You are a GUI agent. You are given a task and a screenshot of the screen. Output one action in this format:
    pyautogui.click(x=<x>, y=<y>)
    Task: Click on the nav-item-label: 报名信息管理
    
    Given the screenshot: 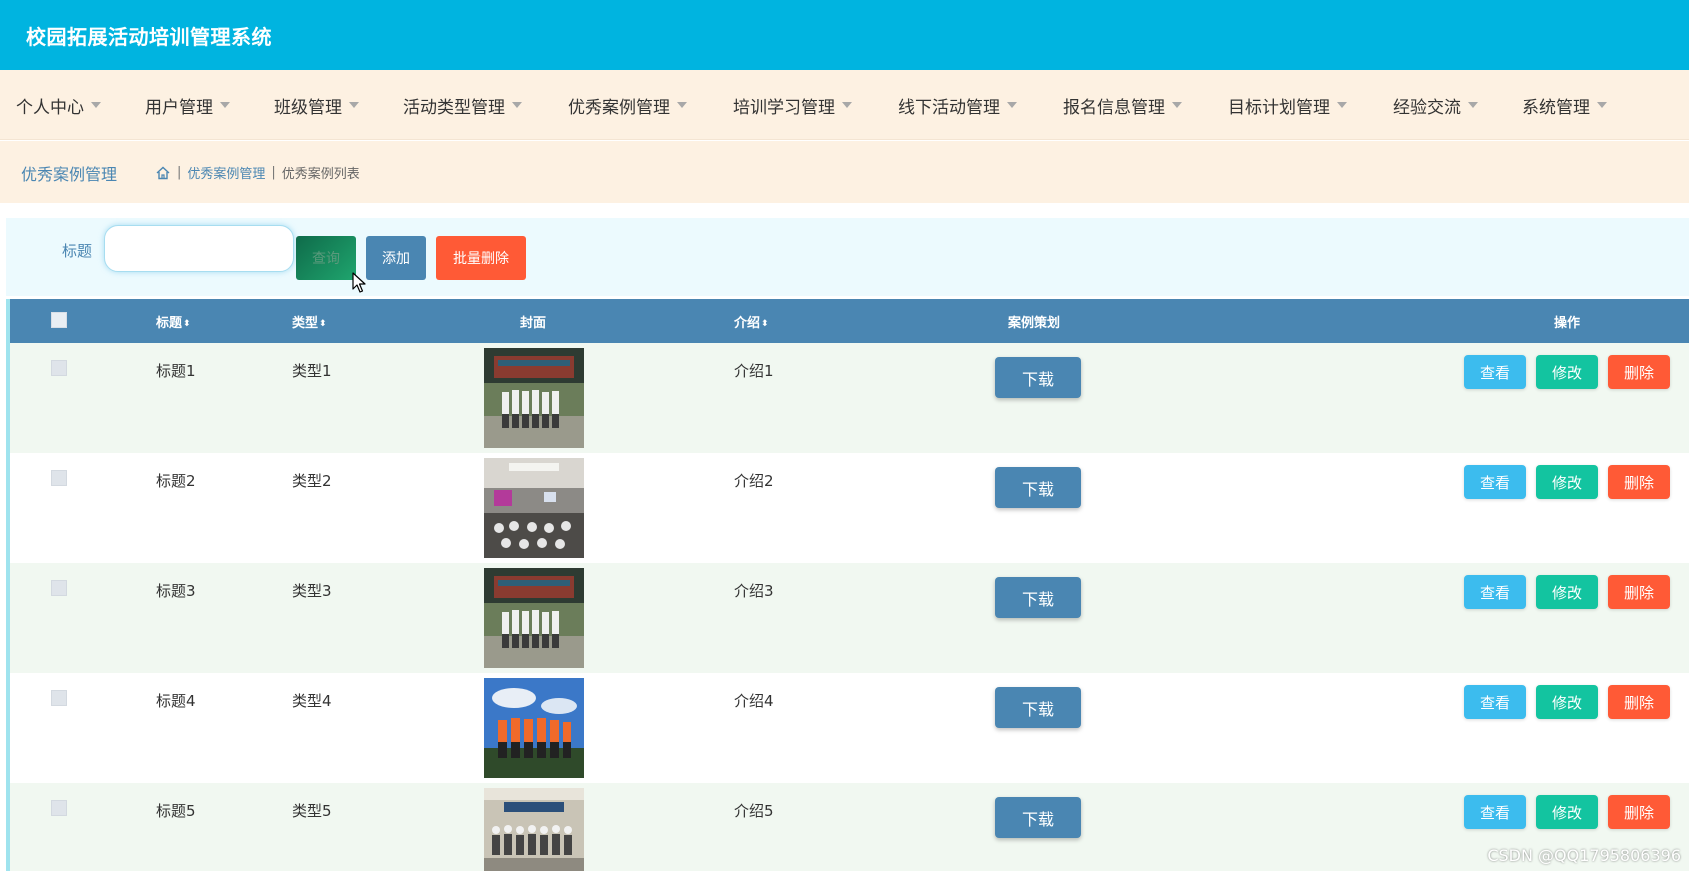 What is the action you would take?
    pyautogui.click(x=1114, y=107)
    